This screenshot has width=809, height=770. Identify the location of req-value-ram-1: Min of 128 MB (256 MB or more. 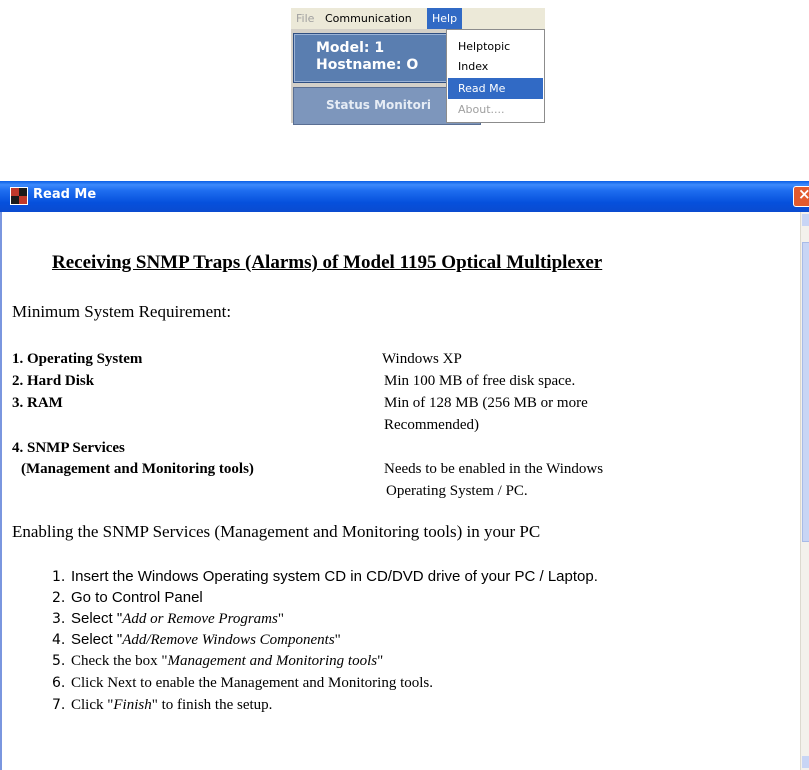
(486, 403).